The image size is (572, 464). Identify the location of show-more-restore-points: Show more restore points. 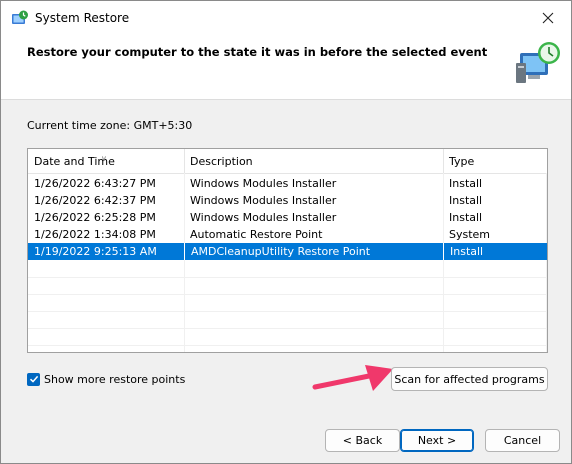
(106, 379).